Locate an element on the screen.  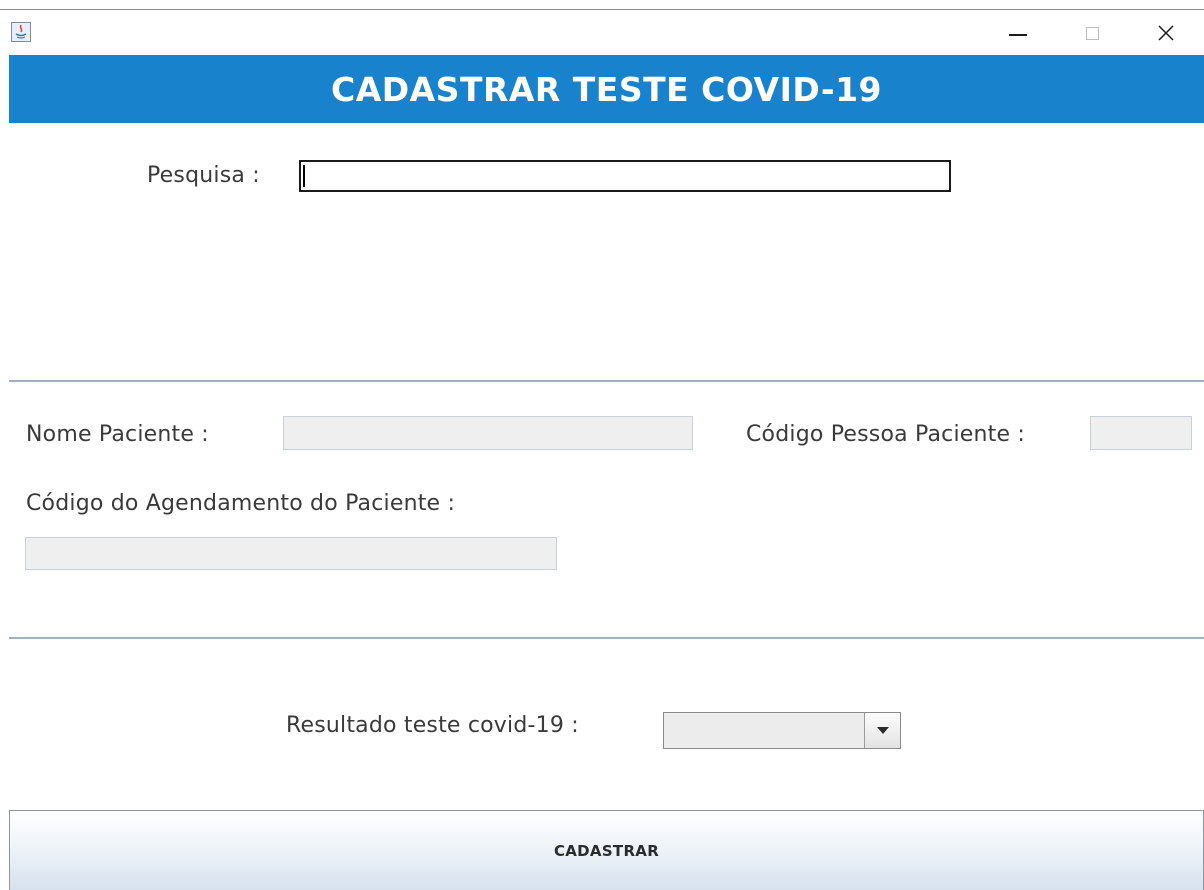
appointment-code-field is located at coordinates (291, 553).